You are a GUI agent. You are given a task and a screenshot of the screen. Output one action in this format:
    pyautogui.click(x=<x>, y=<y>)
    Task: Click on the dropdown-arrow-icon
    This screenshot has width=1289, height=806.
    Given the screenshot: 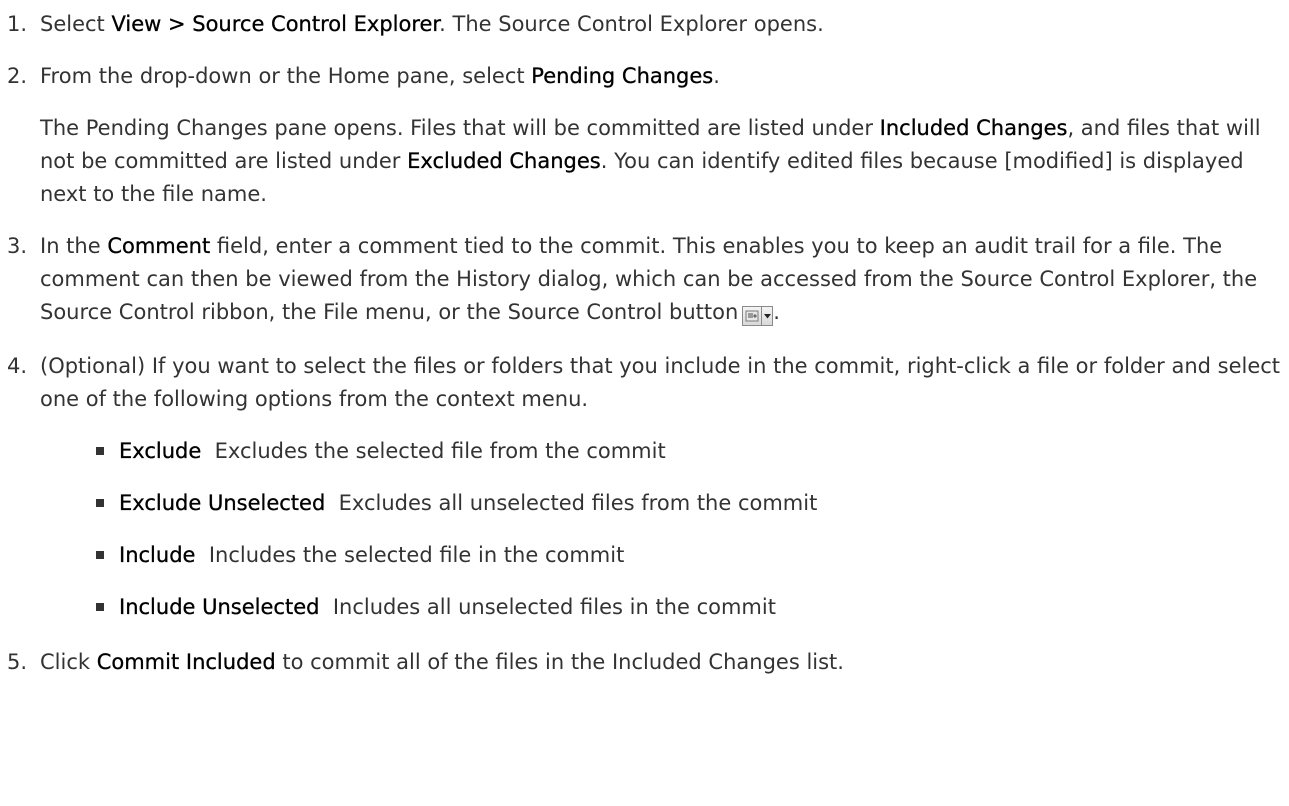 What is the action you would take?
    pyautogui.click(x=768, y=316)
    